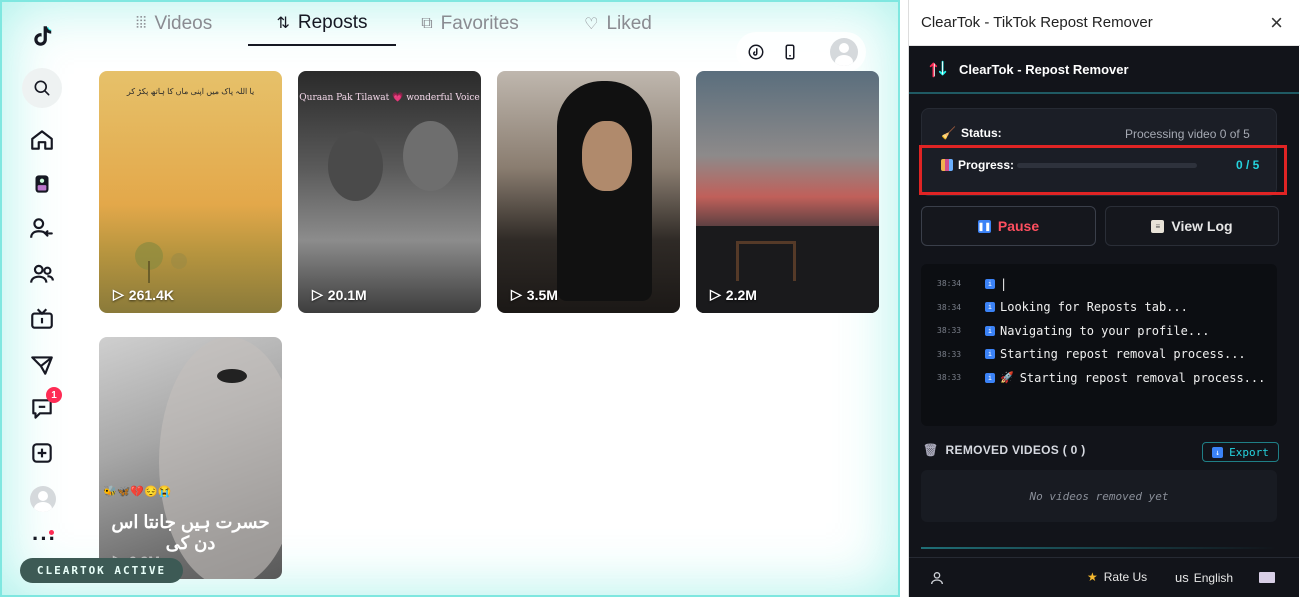  Describe the element at coordinates (141, 23) in the screenshot. I see `grid-icon: ⦙⦙⦙` at that location.